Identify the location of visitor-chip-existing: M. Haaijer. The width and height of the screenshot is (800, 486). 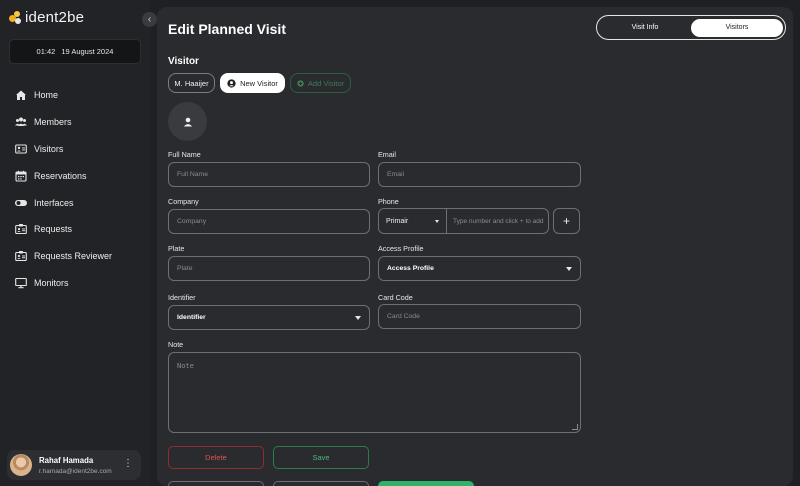
(191, 83).